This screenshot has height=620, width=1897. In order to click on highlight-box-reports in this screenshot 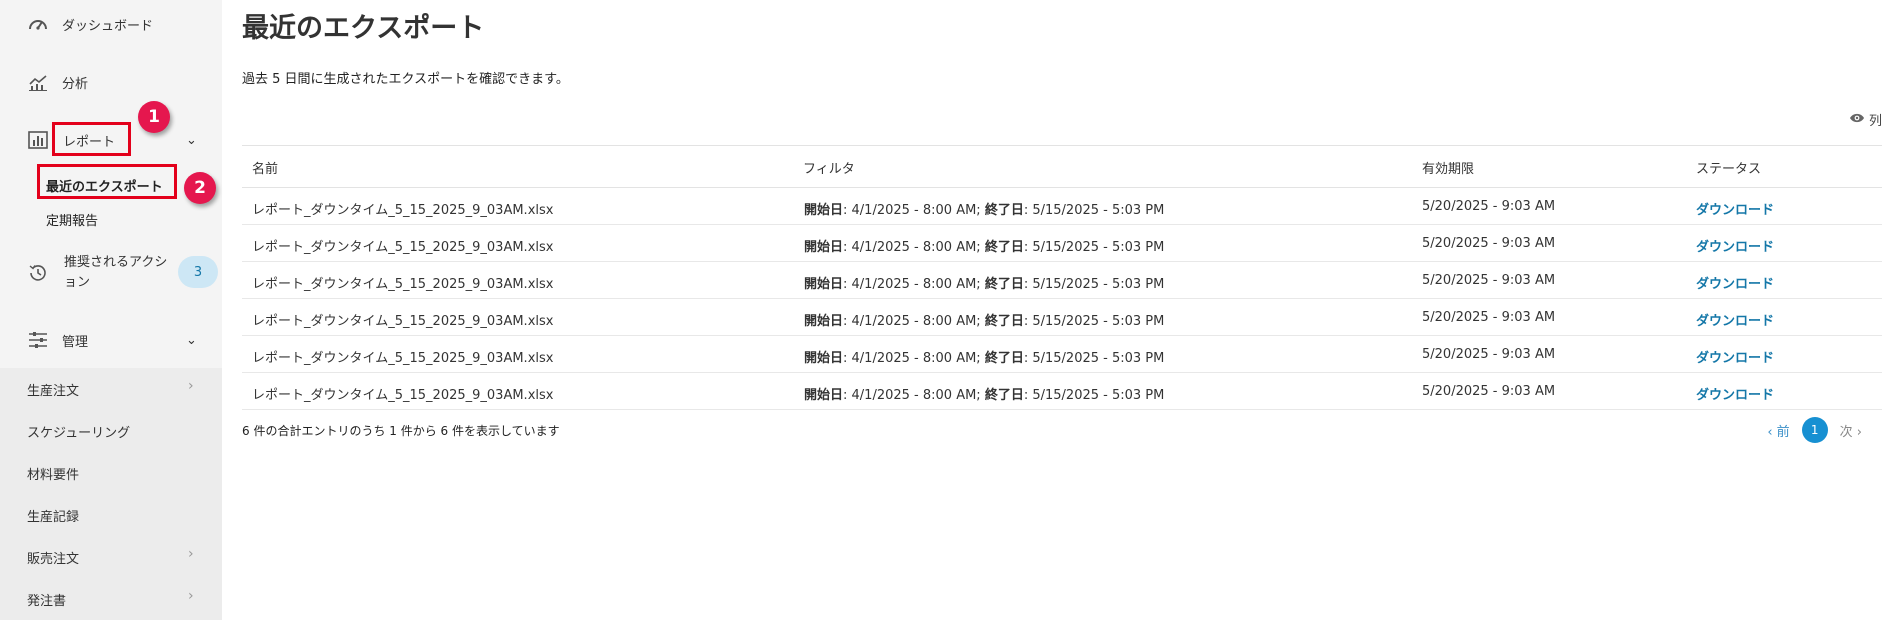, I will do `click(91, 139)`.